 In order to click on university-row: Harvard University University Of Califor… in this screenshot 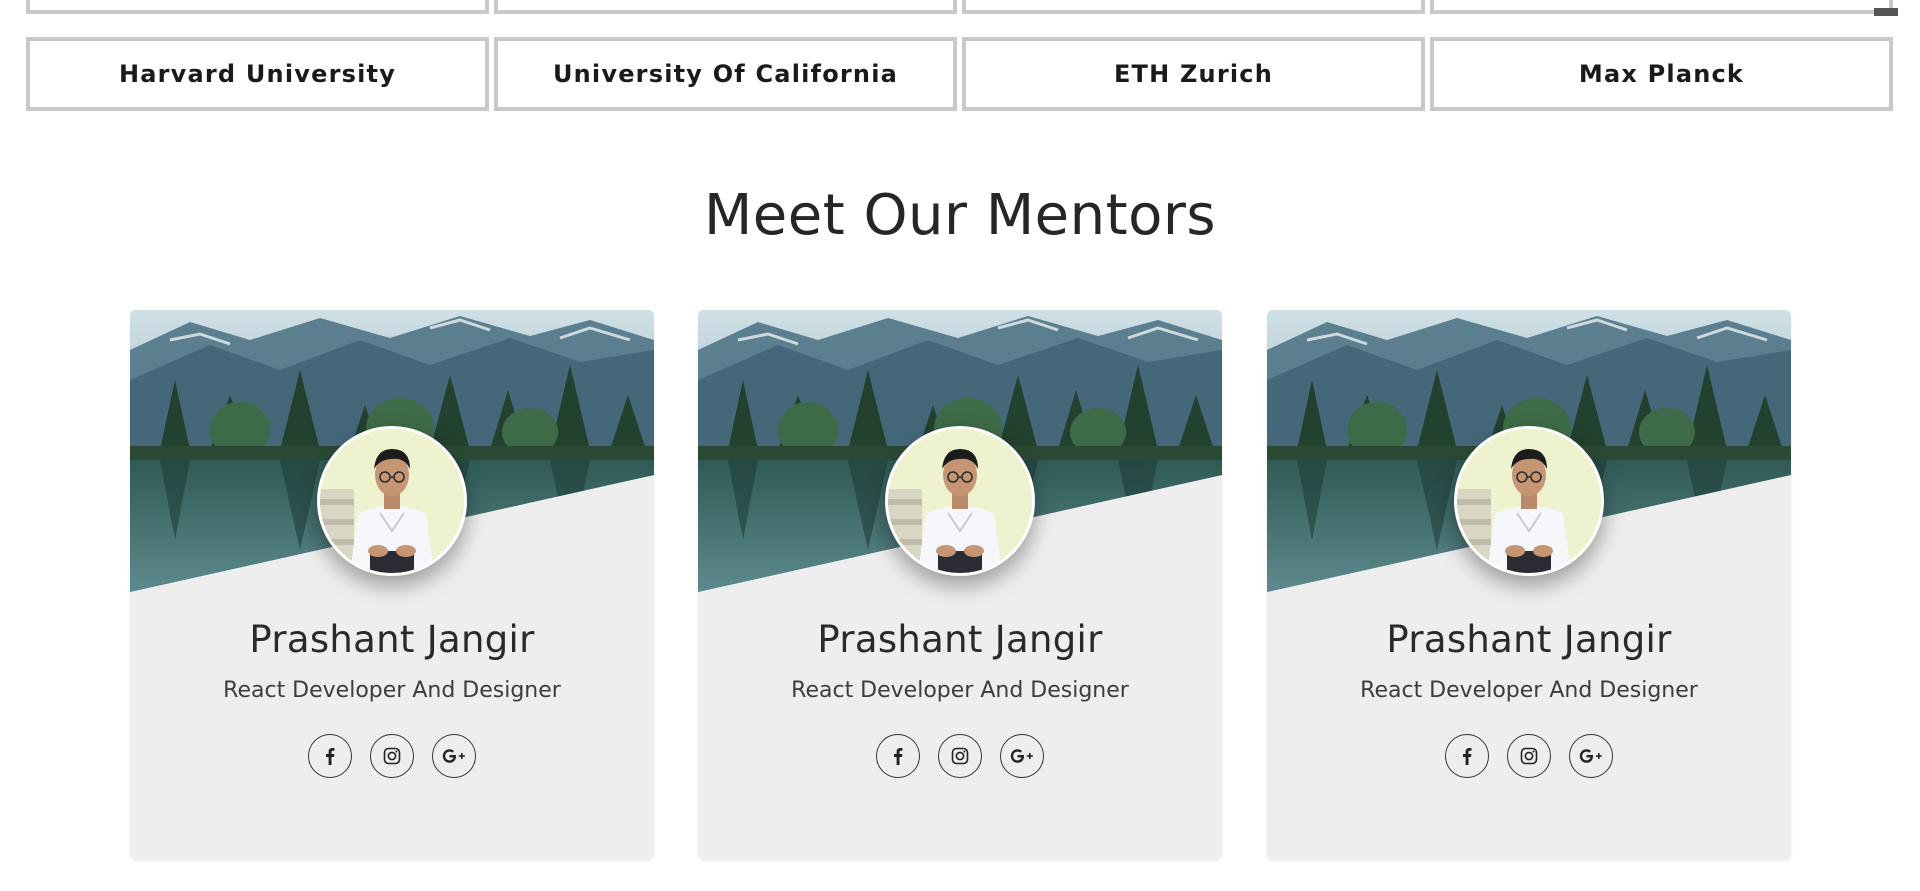, I will do `click(961, 74)`.